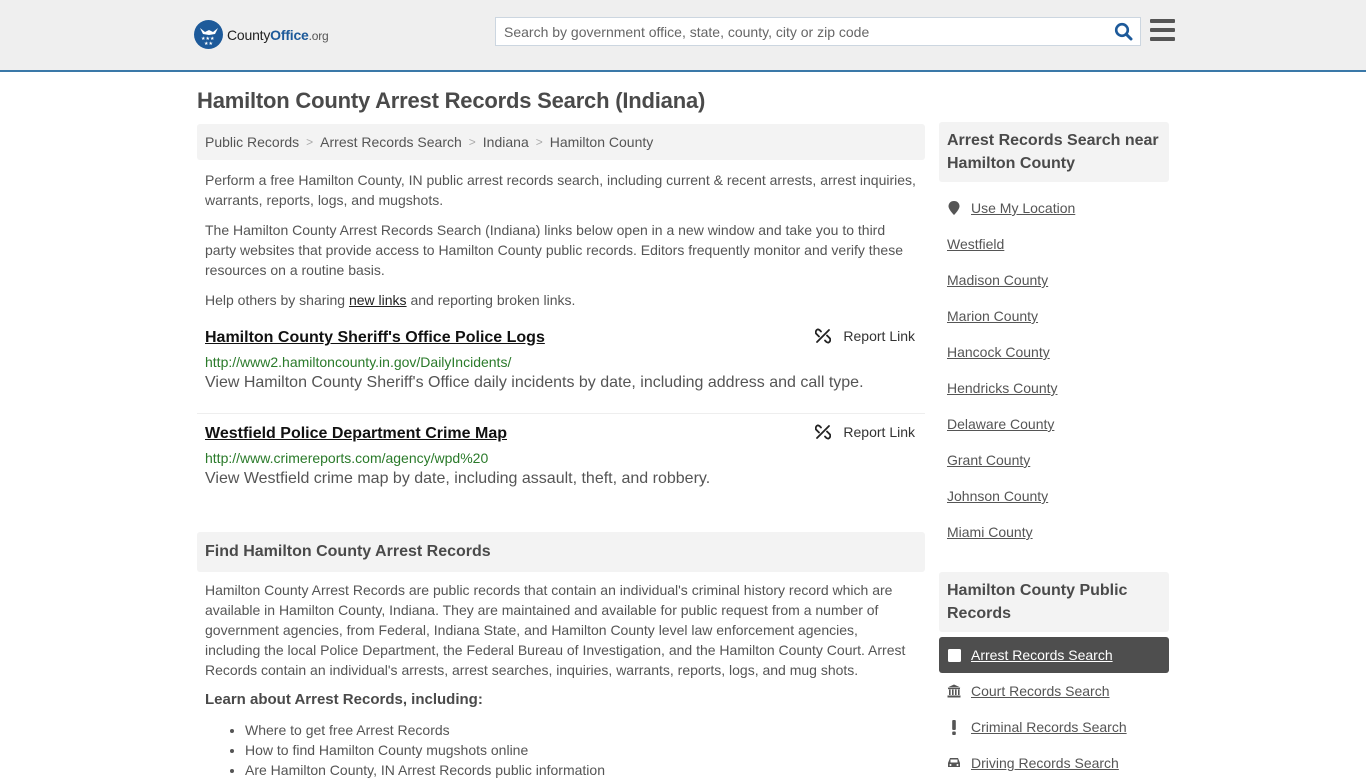 The width and height of the screenshot is (1366, 781). I want to click on public-records-item-court: Court Records Search, so click(1054, 691).